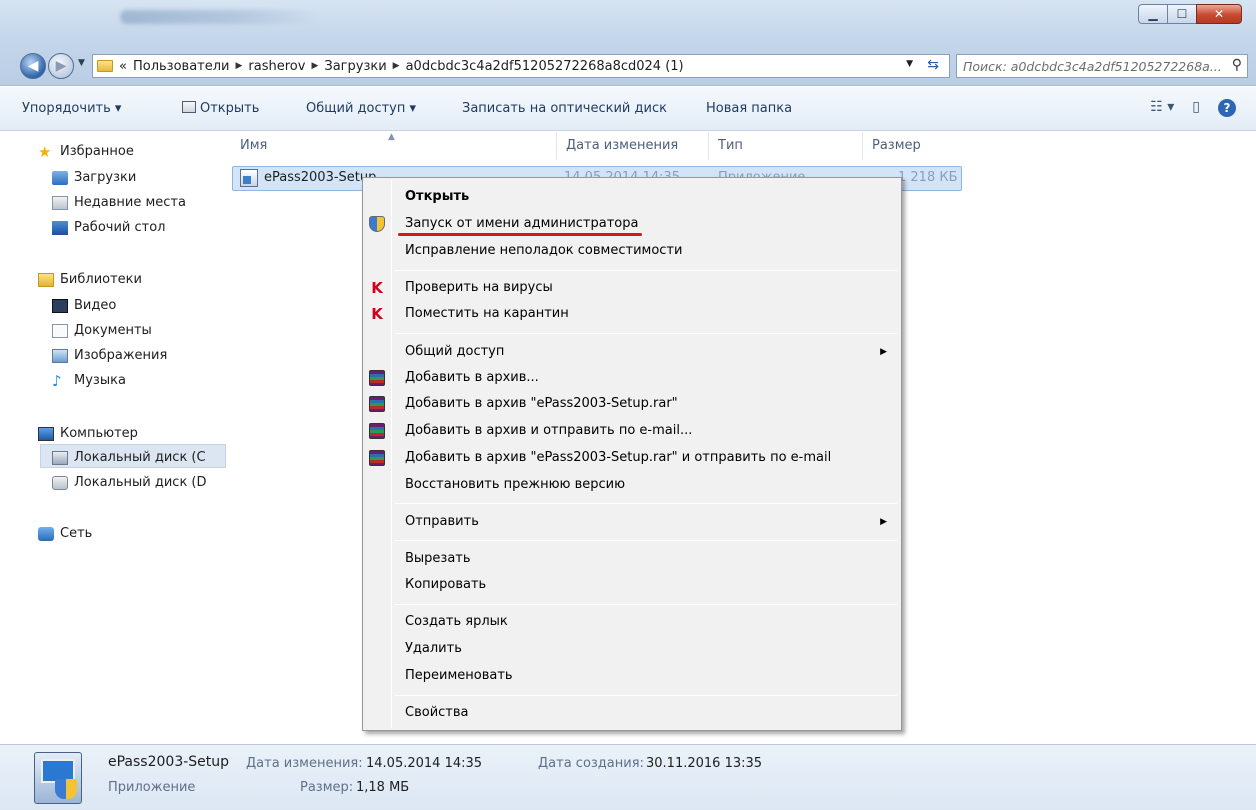  Describe the element at coordinates (140, 482) in the screenshot. I see `nav-disk-d-label: Локальный диск (D` at that location.